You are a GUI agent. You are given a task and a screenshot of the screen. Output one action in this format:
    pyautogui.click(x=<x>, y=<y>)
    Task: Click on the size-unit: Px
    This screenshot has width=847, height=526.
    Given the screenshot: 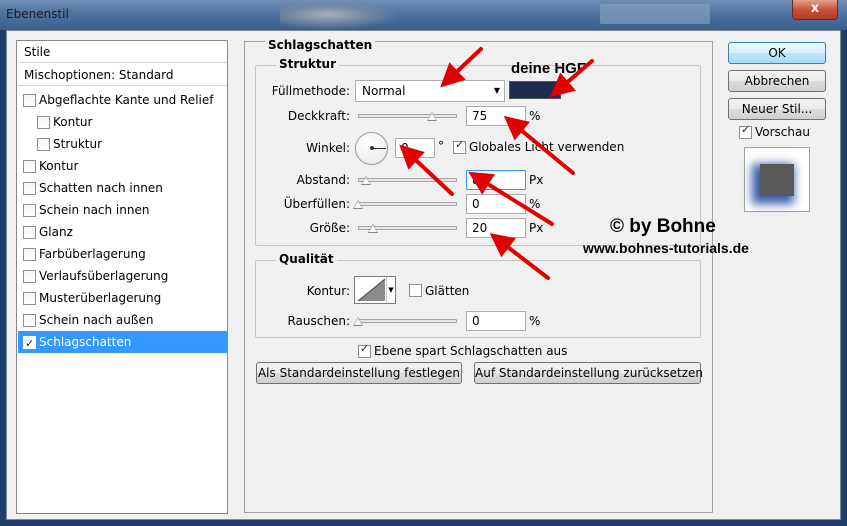 What is the action you would take?
    pyautogui.click(x=536, y=228)
    